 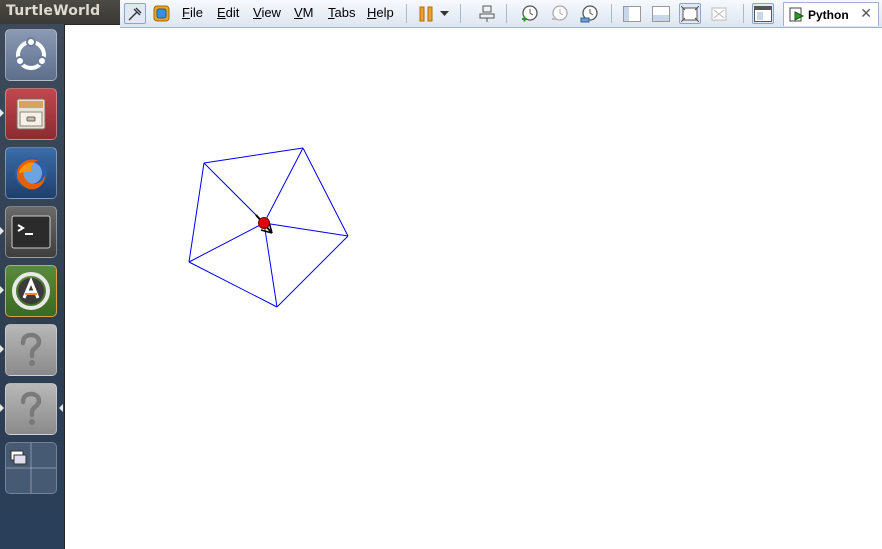 I want to click on snapshot-manager-icon, so click(x=589, y=13).